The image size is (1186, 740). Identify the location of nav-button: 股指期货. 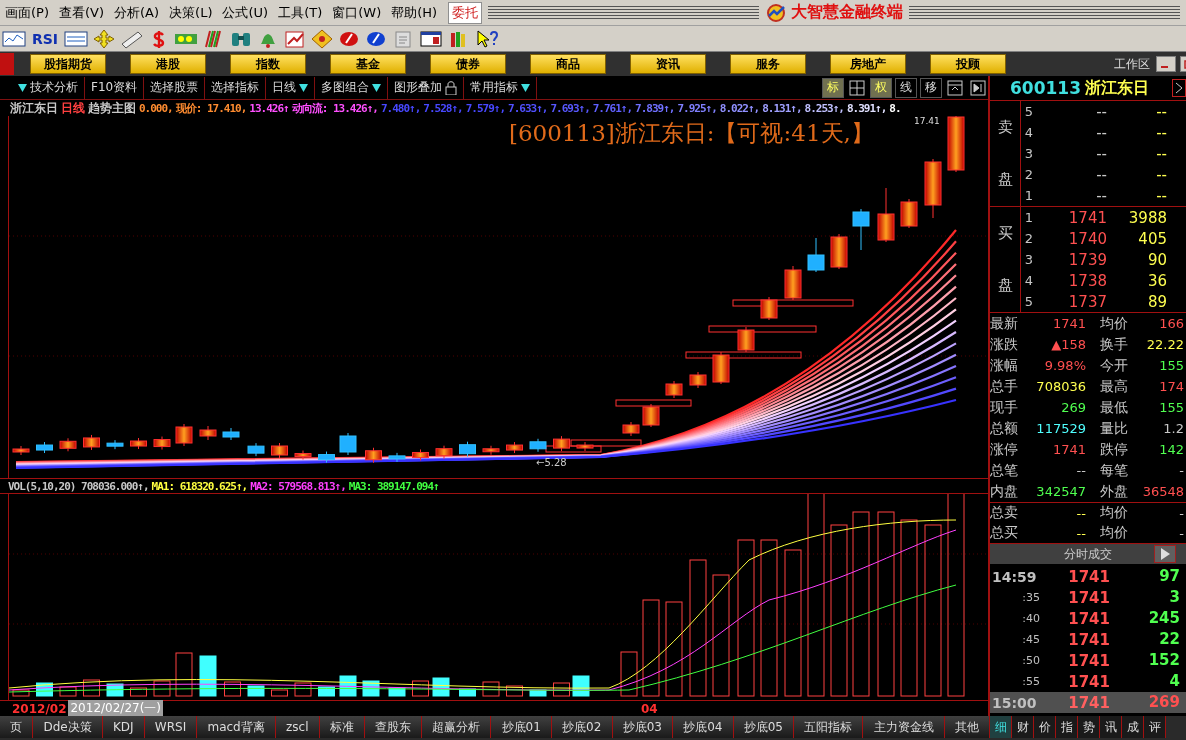
(68, 64).